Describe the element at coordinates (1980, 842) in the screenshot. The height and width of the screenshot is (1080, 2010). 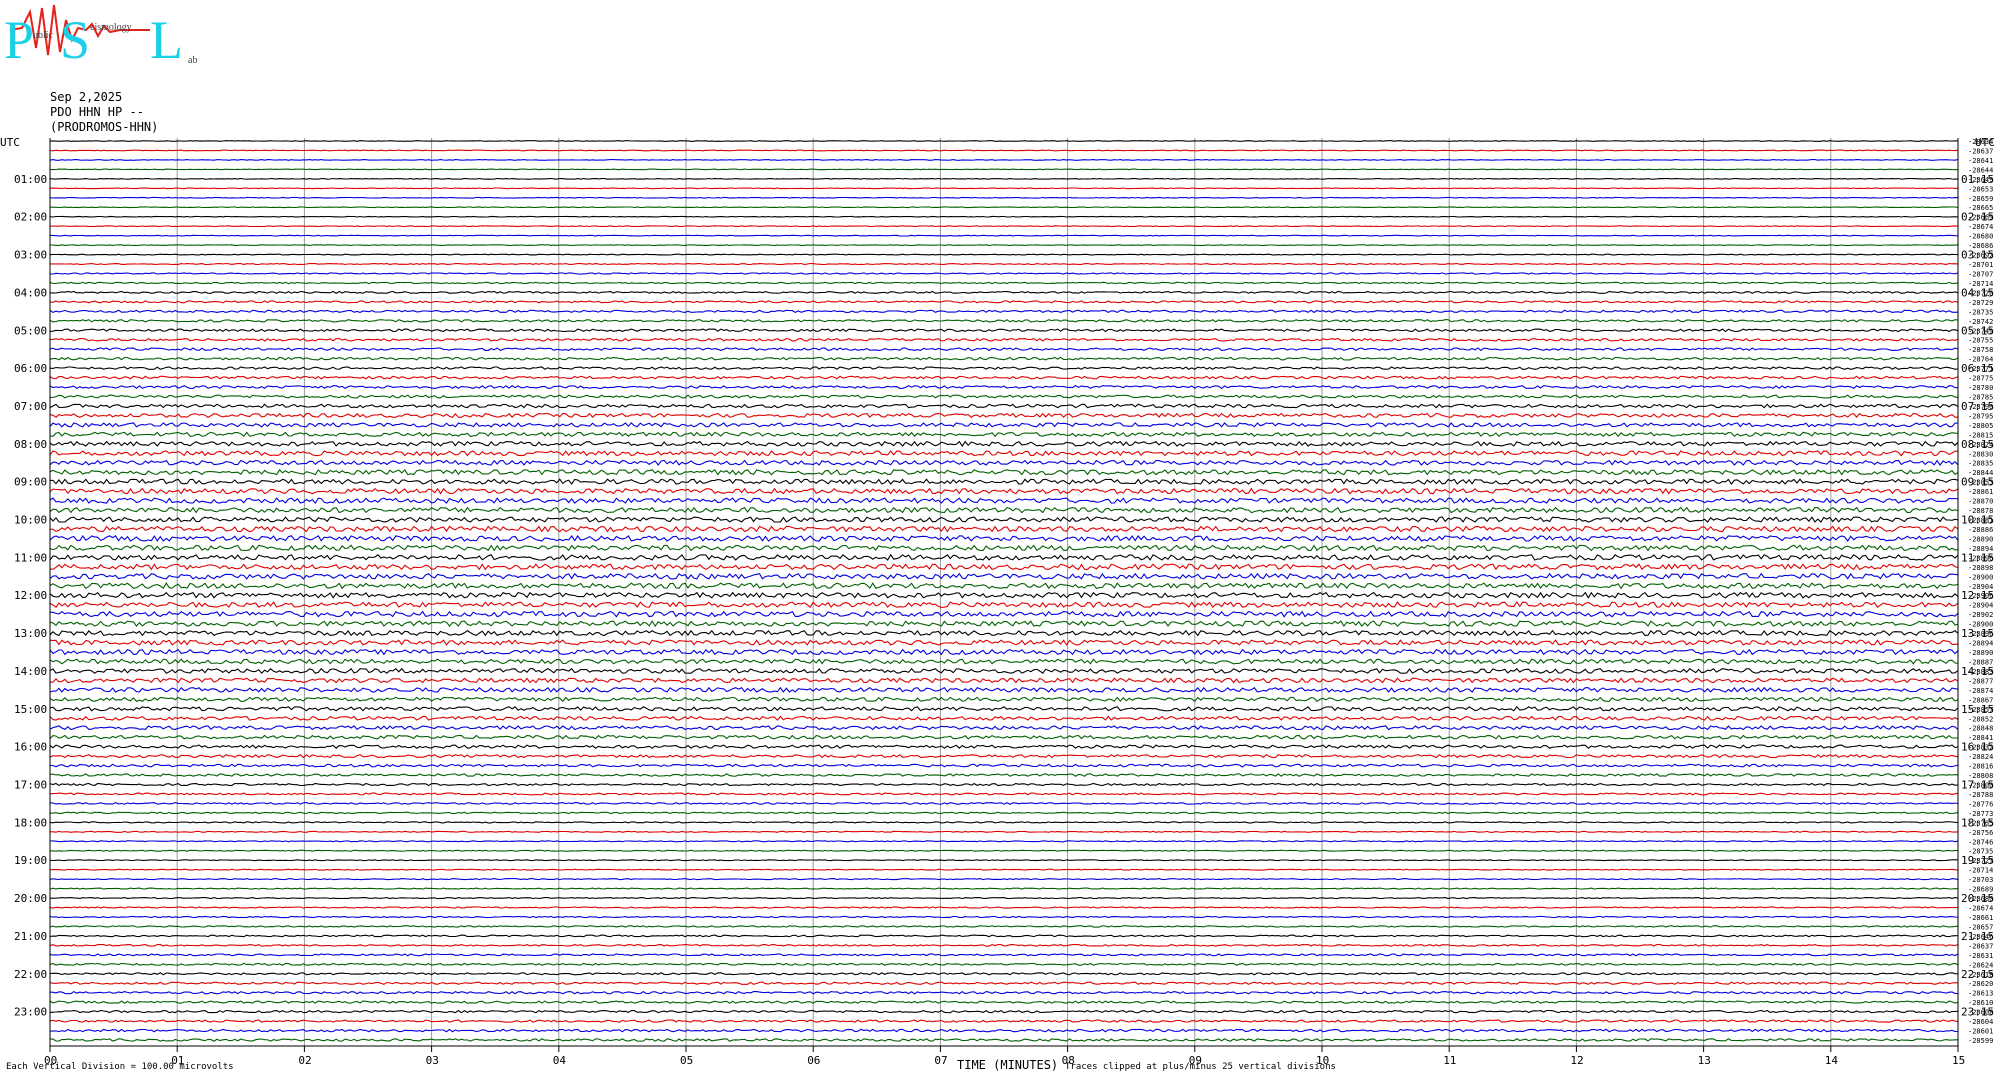
I see `trace-value-label: -28746` at that location.